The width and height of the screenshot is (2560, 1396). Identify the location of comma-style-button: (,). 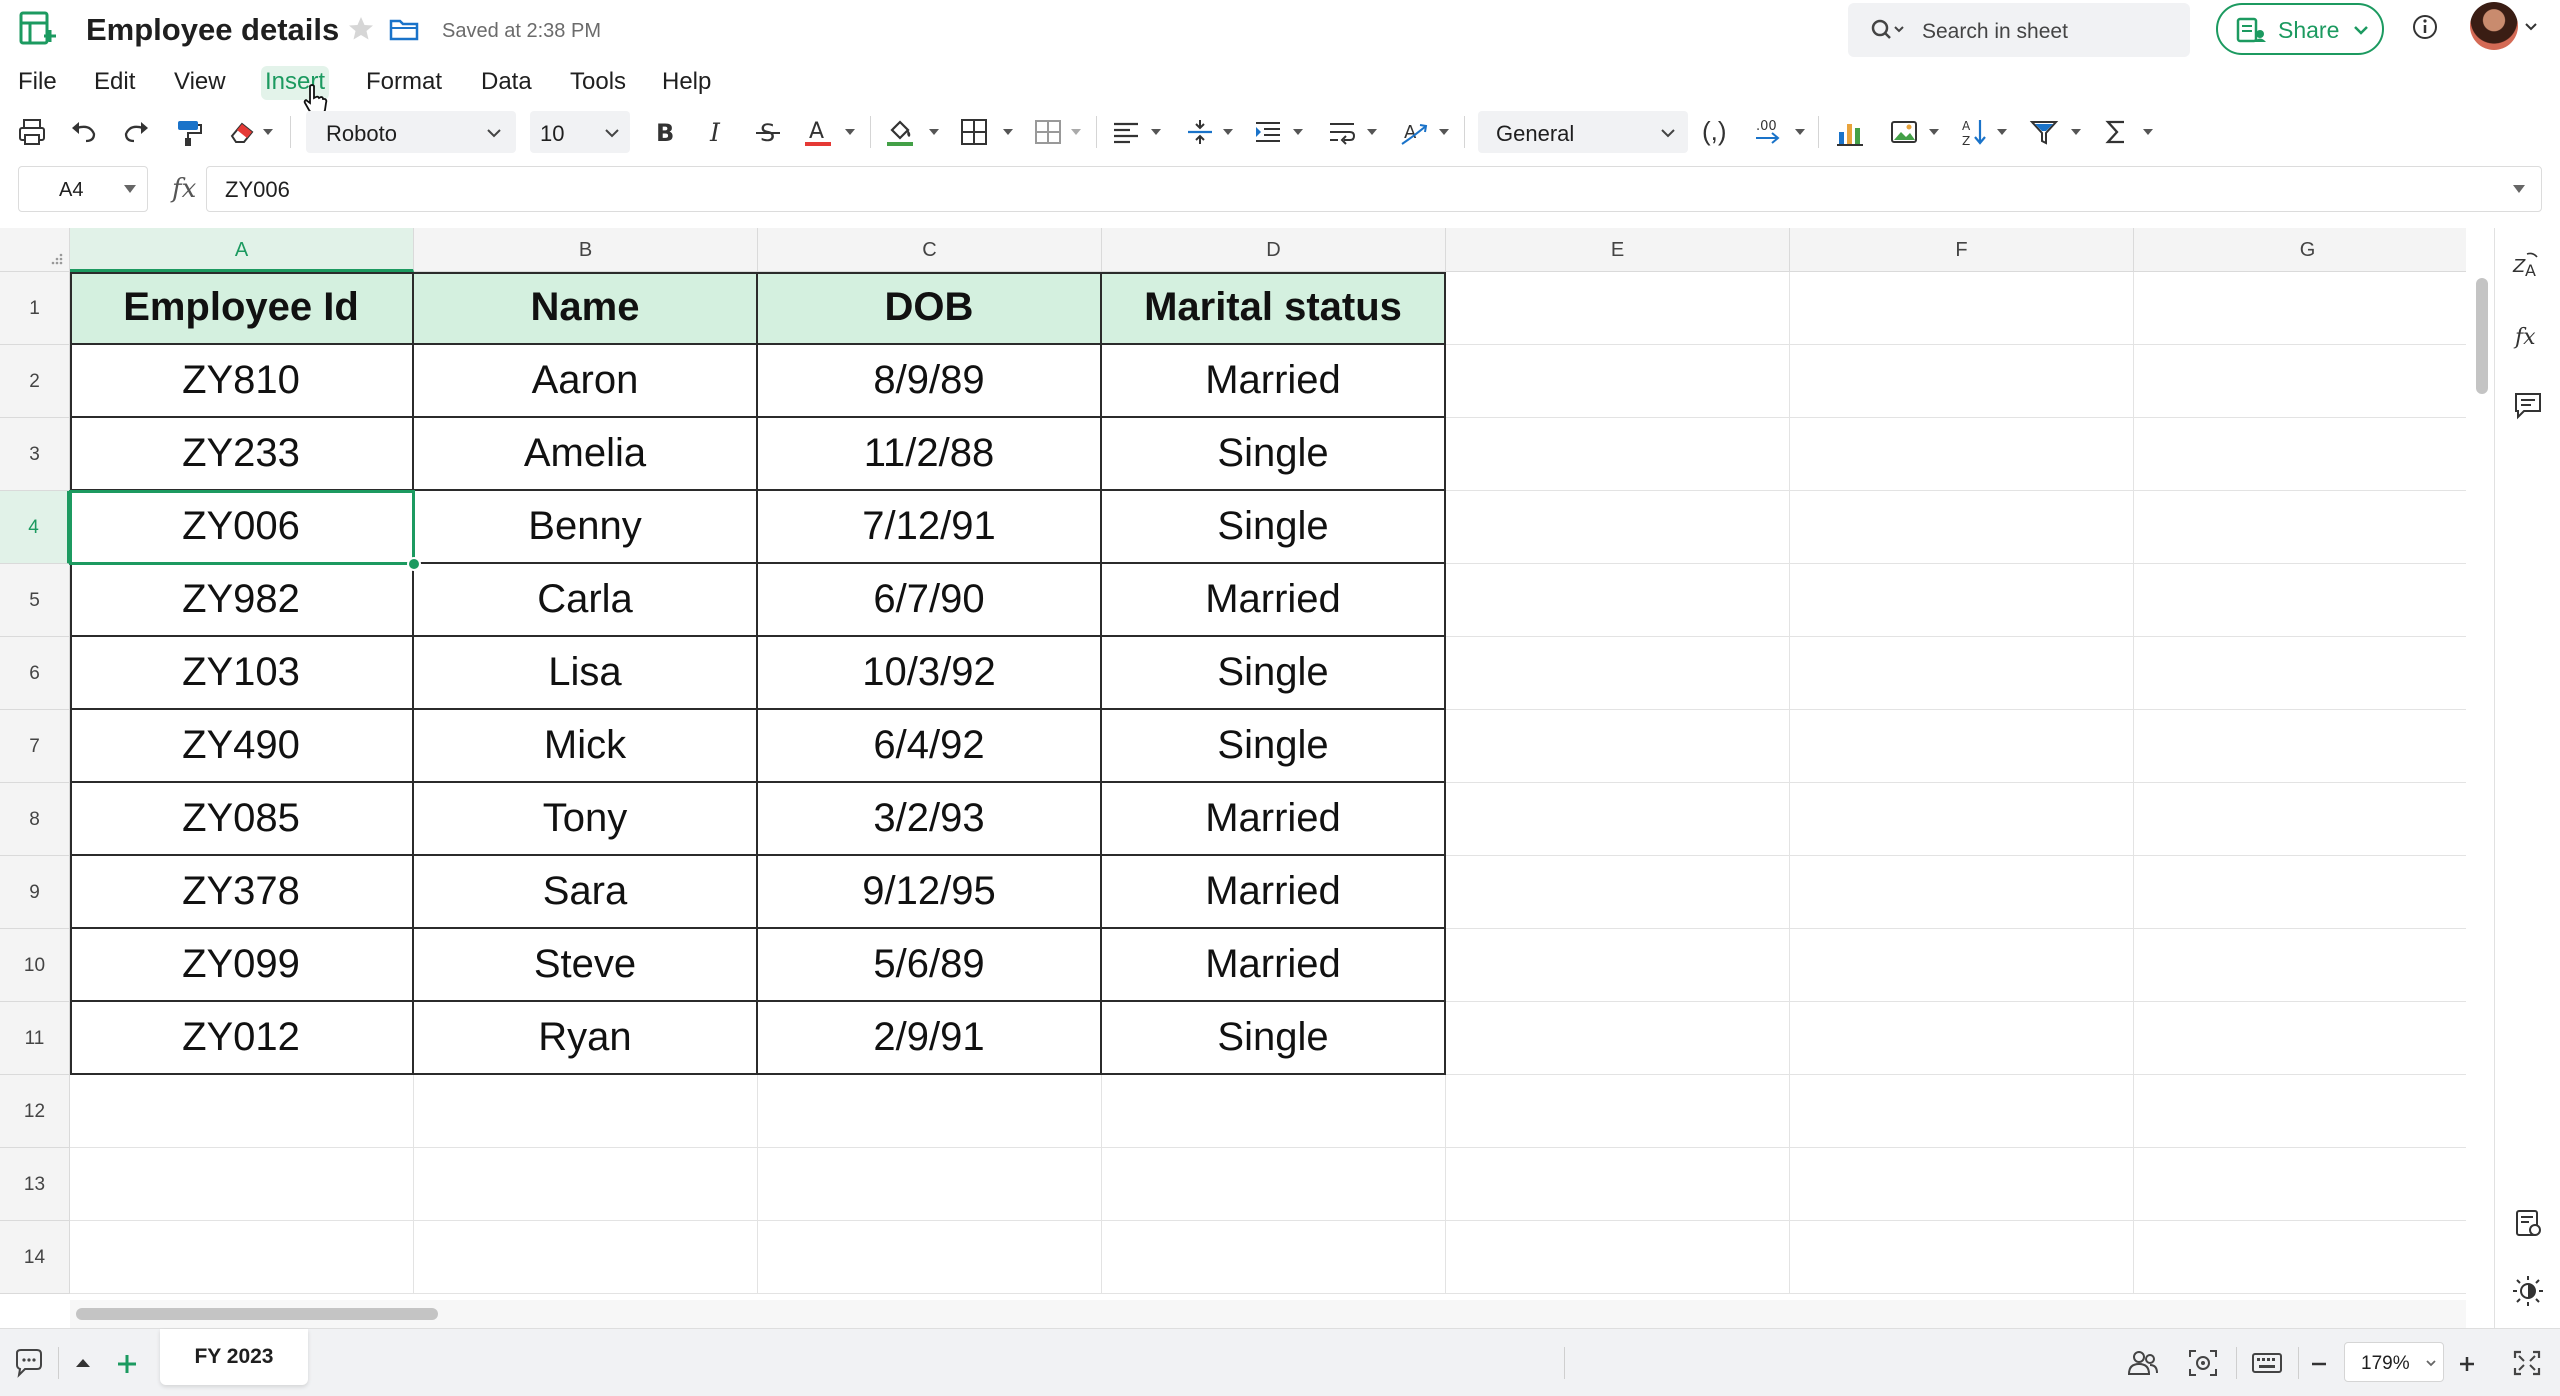
(1714, 131).